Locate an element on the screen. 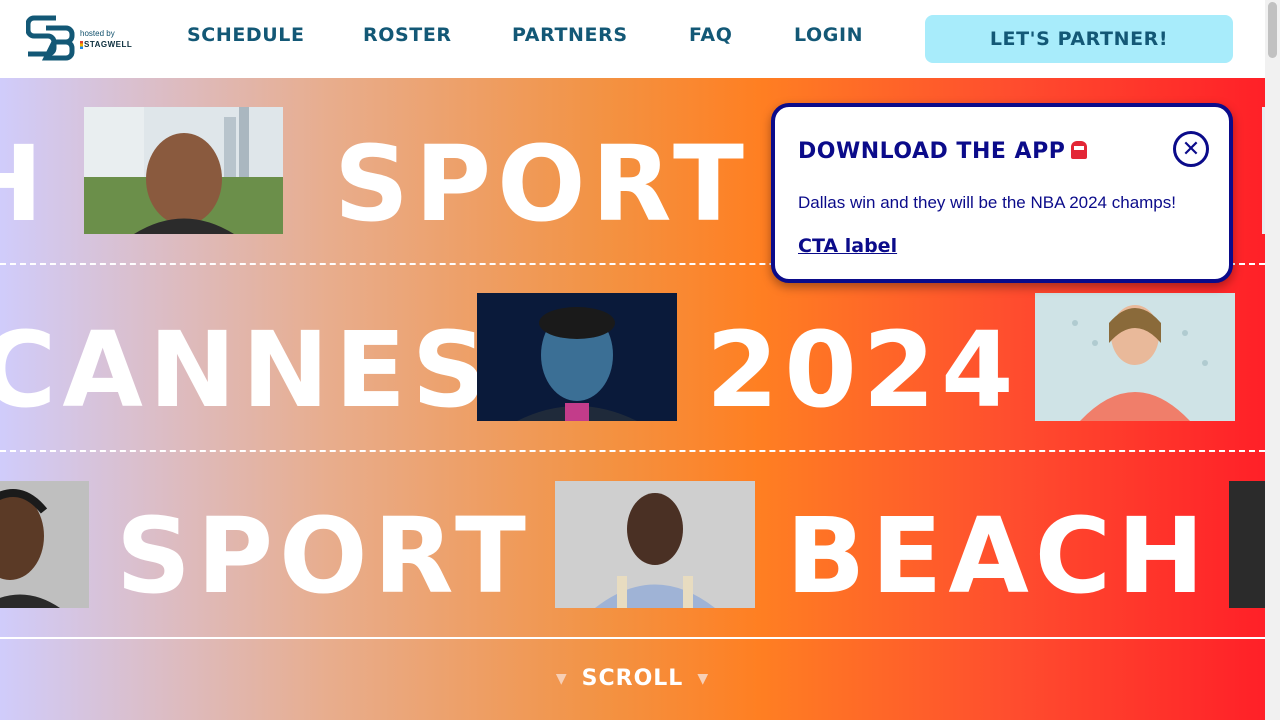  close-icon: ✕ is located at coordinates (1191, 149).